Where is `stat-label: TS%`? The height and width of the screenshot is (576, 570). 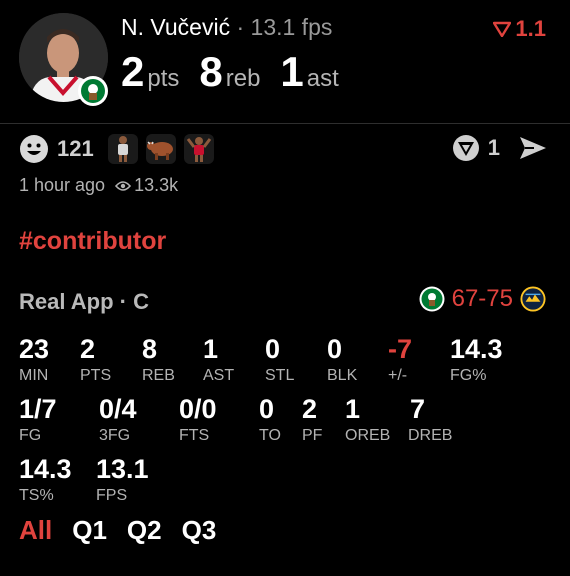
stat-label: TS% is located at coordinates (36, 495).